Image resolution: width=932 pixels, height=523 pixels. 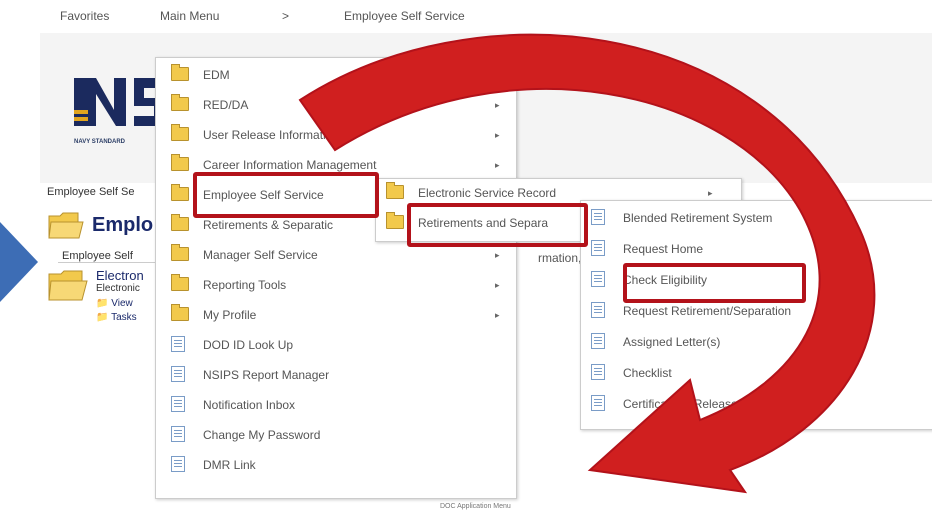 What do you see at coordinates (497, 225) in the screenshot?
I see `highlight-retirements` at bounding box center [497, 225].